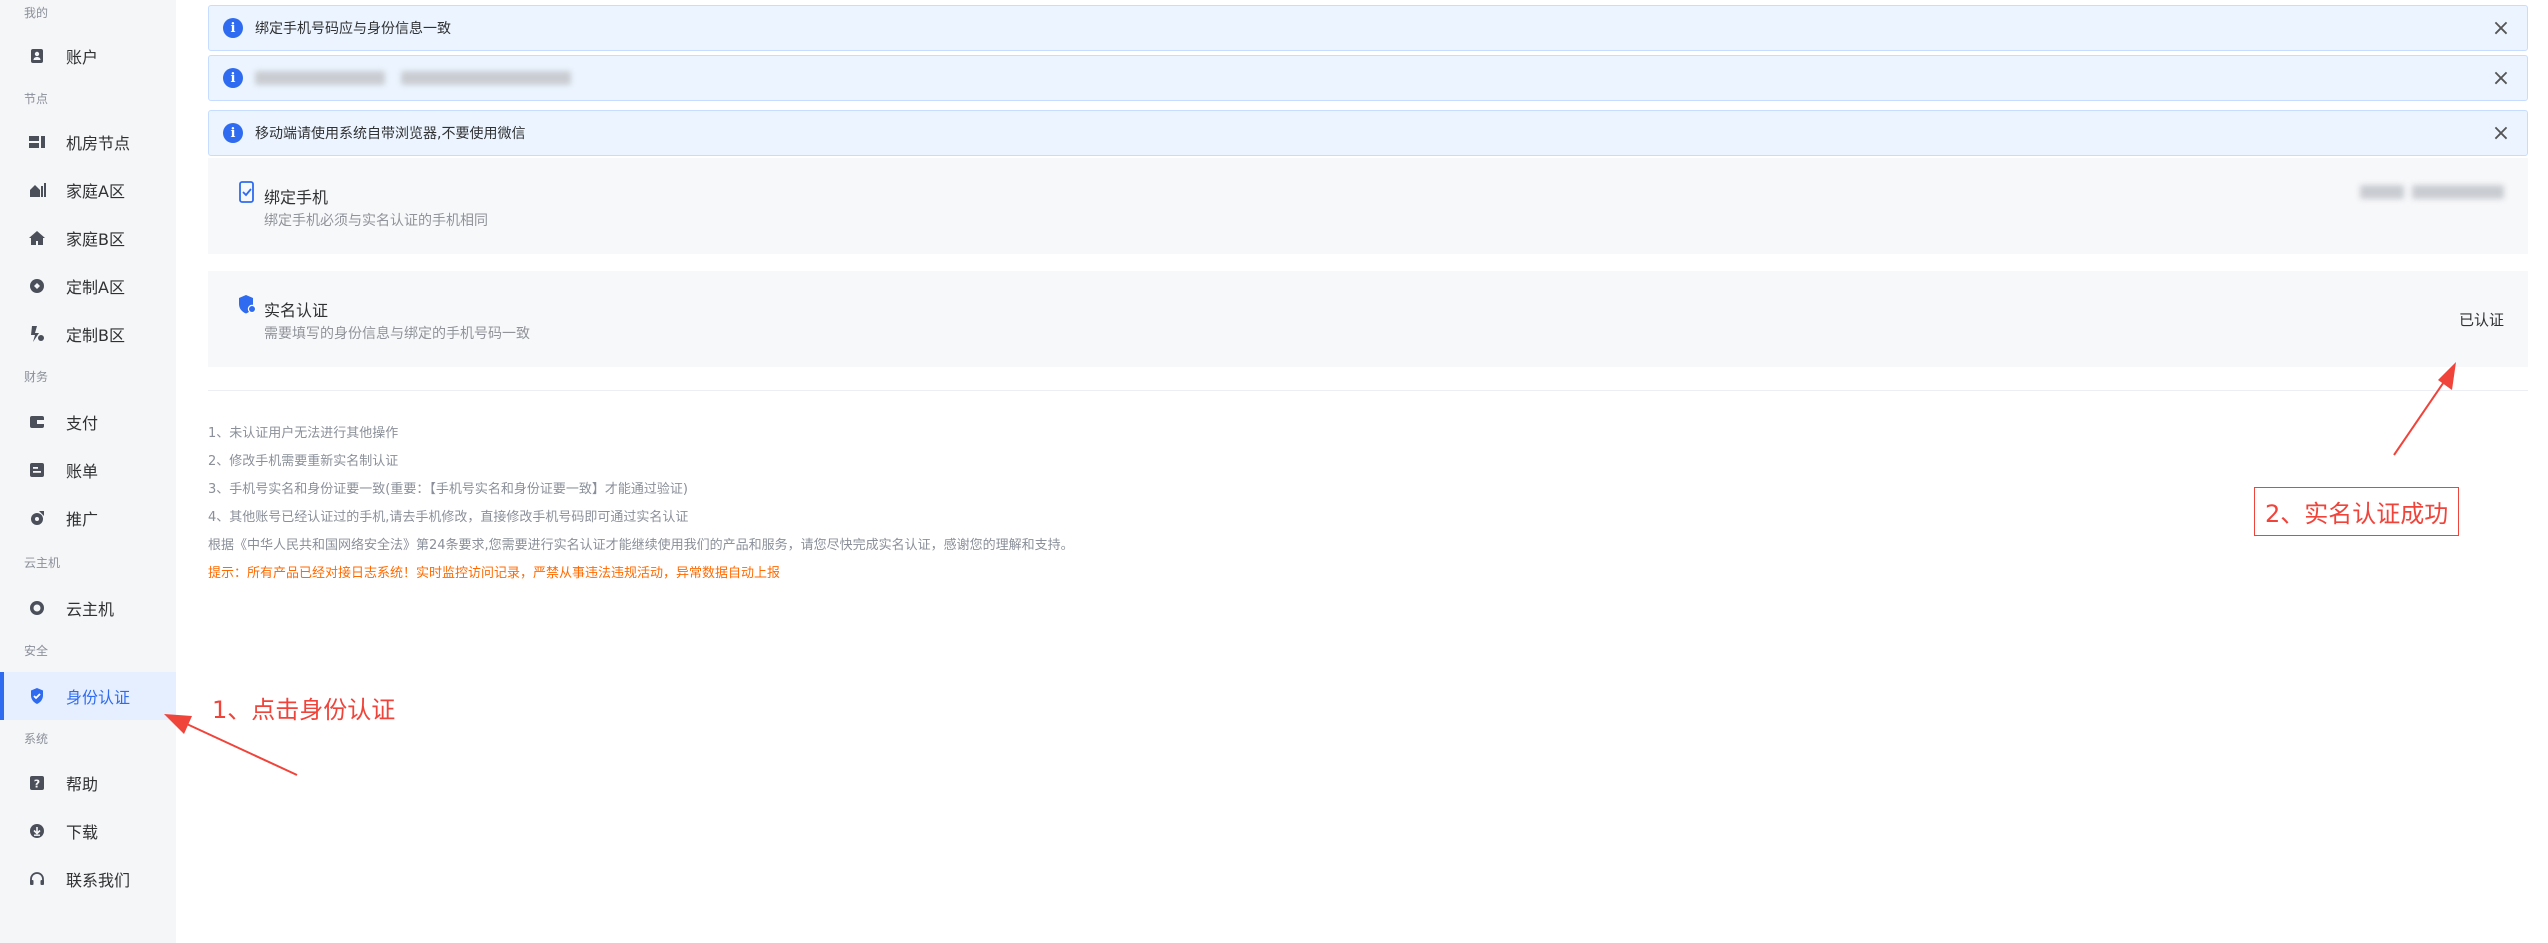  I want to click on annotation-step1: 1、点击身份认证, so click(304, 710).